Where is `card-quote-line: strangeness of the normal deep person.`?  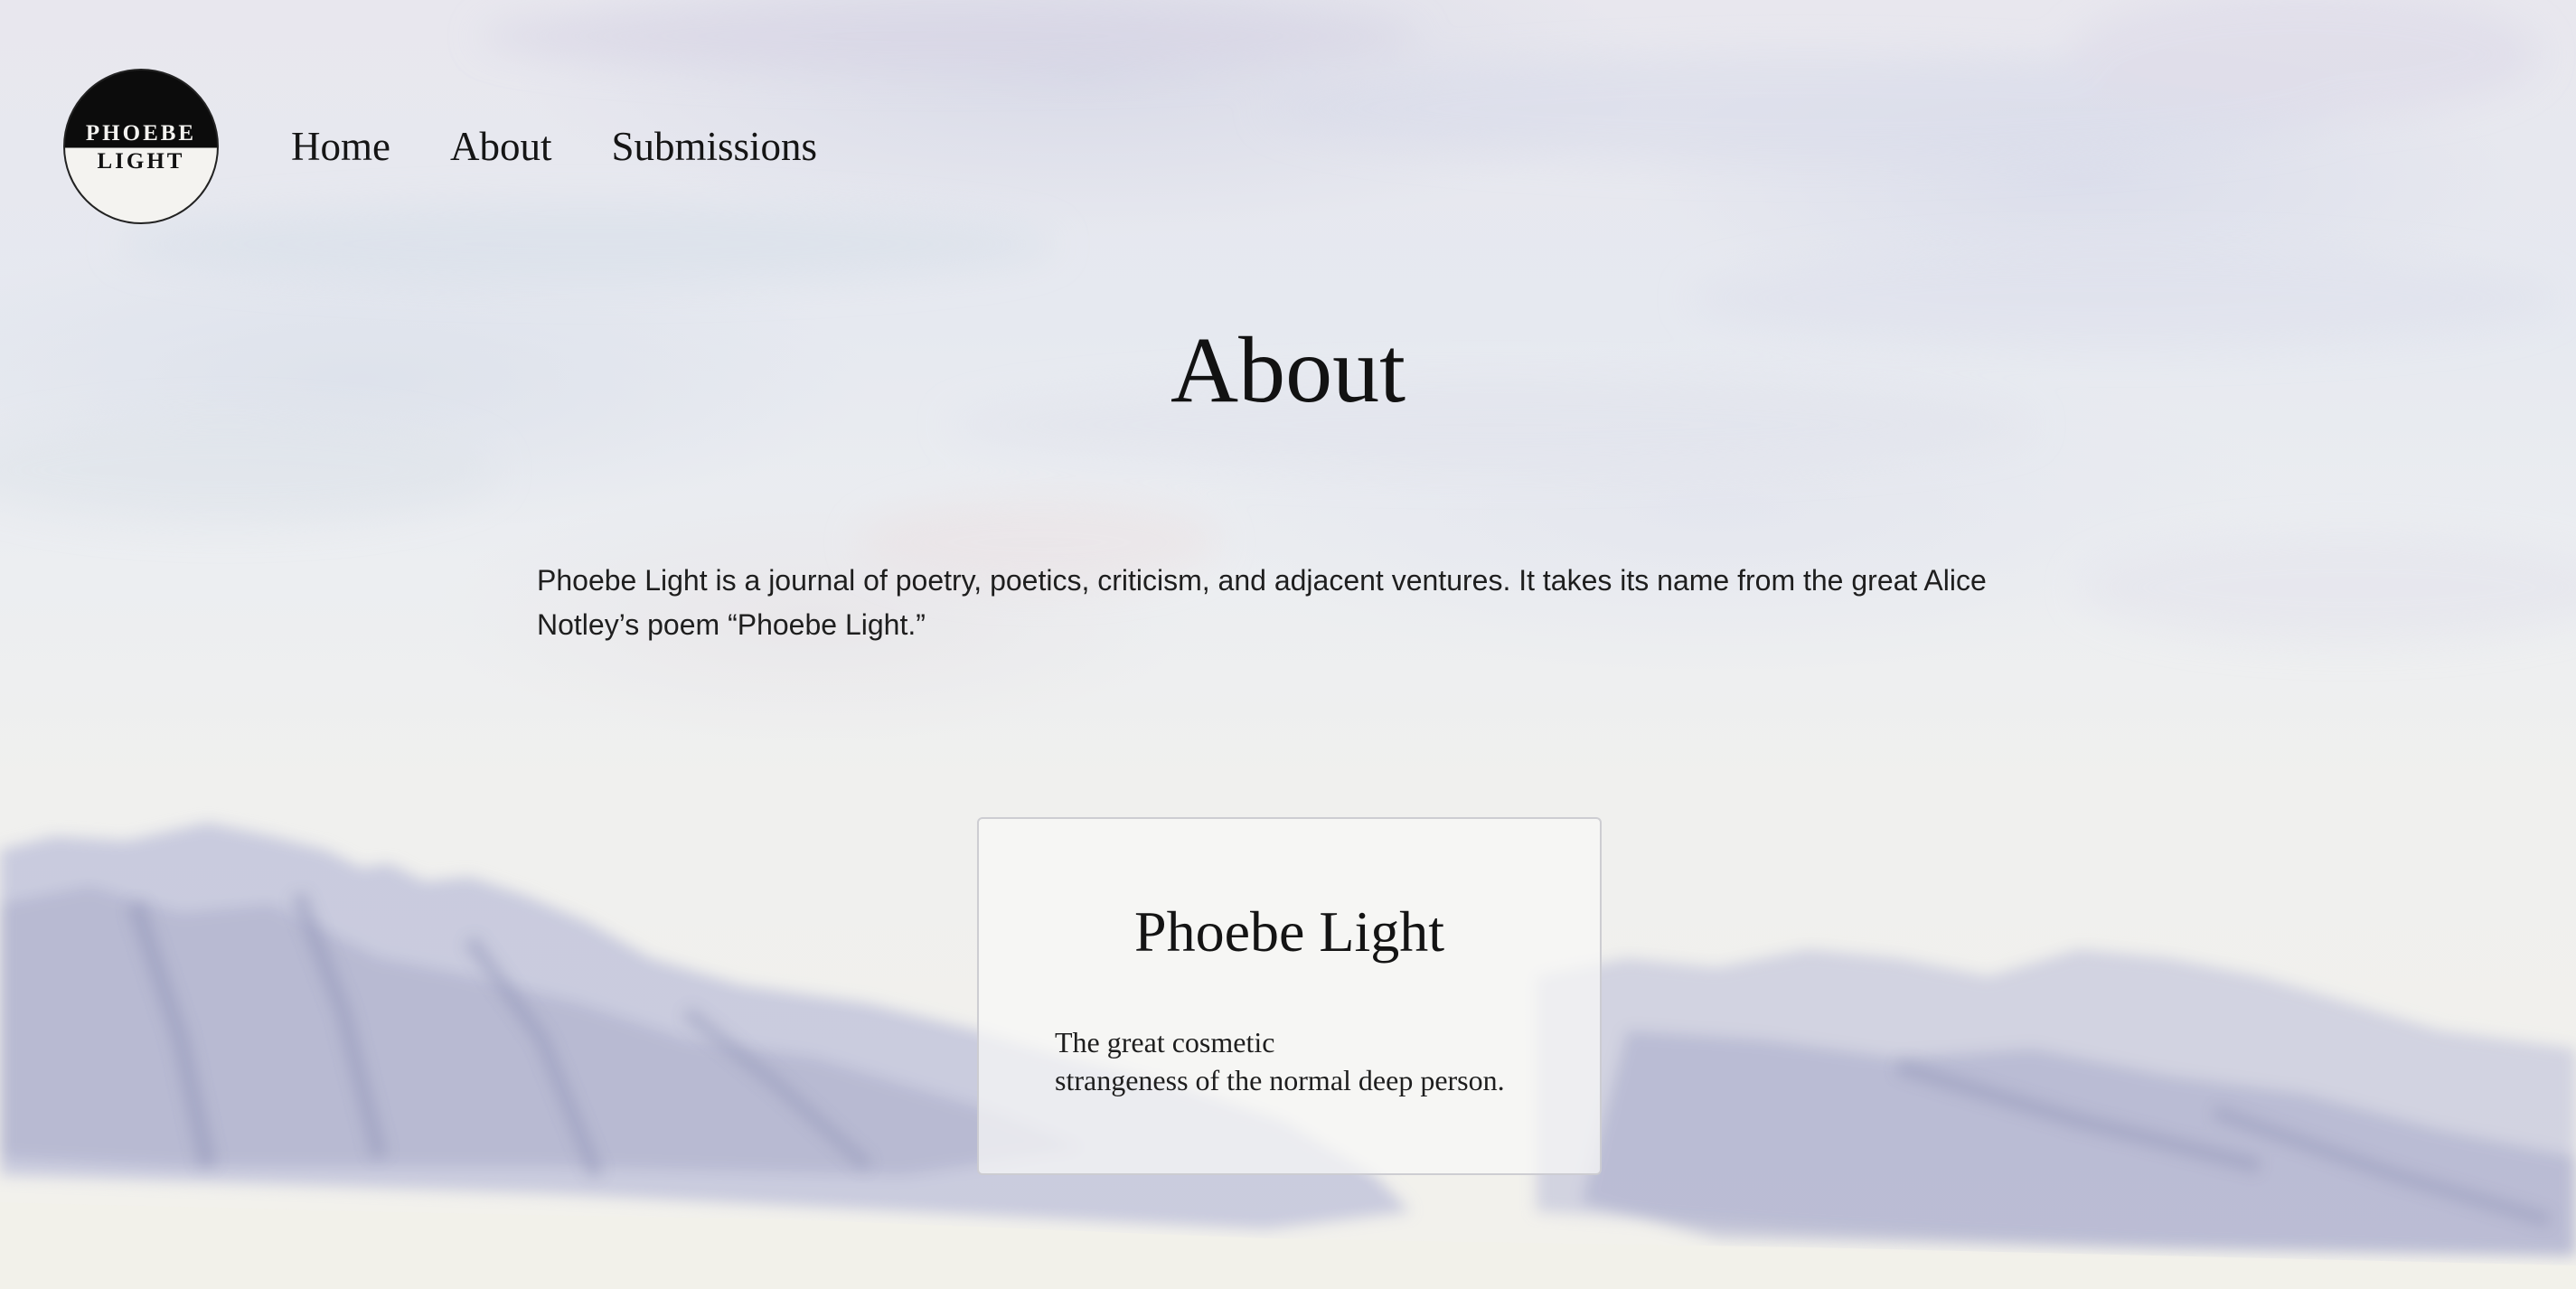
card-quote-line: strangeness of the normal deep person. is located at coordinates (1280, 1080).